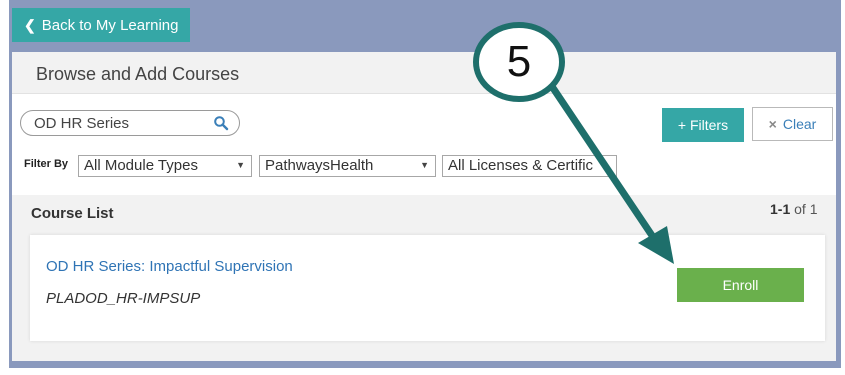 This screenshot has height=375, width=845. What do you see at coordinates (656, 245) in the screenshot?
I see `callout-arrow-head` at bounding box center [656, 245].